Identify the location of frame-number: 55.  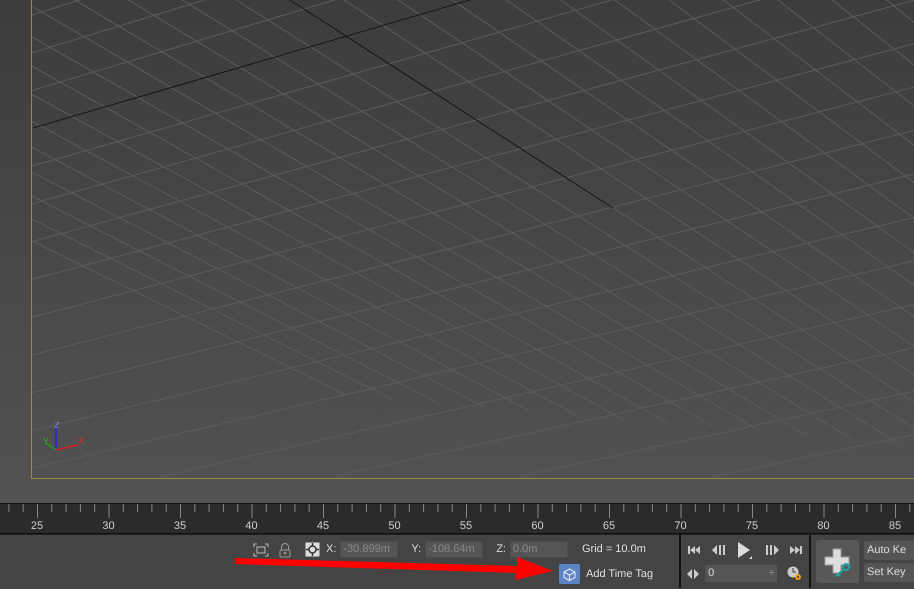
(466, 526).